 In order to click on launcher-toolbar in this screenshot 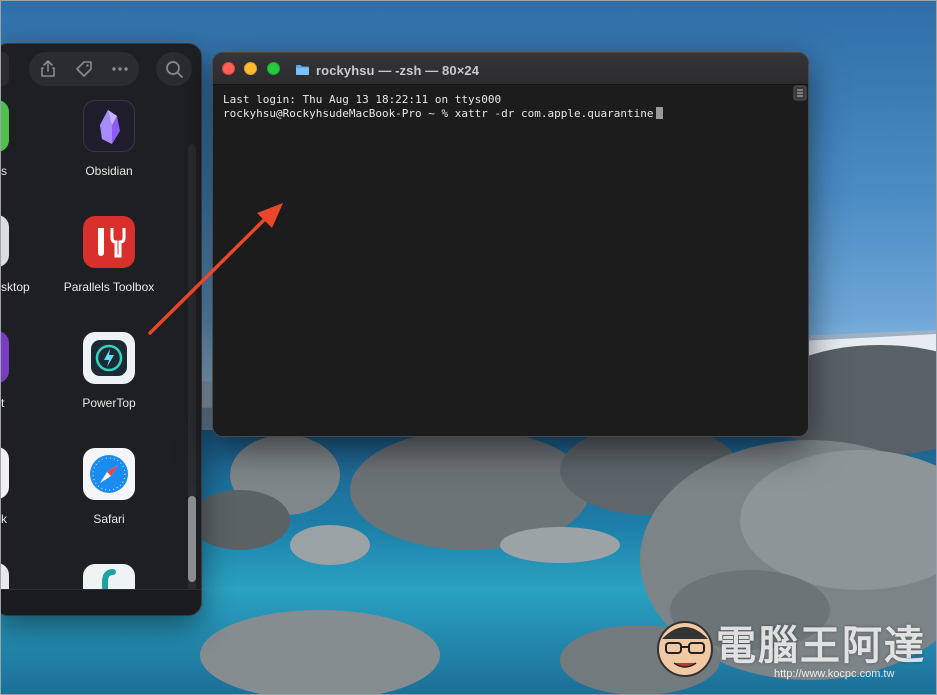, I will do `click(100, 72)`.